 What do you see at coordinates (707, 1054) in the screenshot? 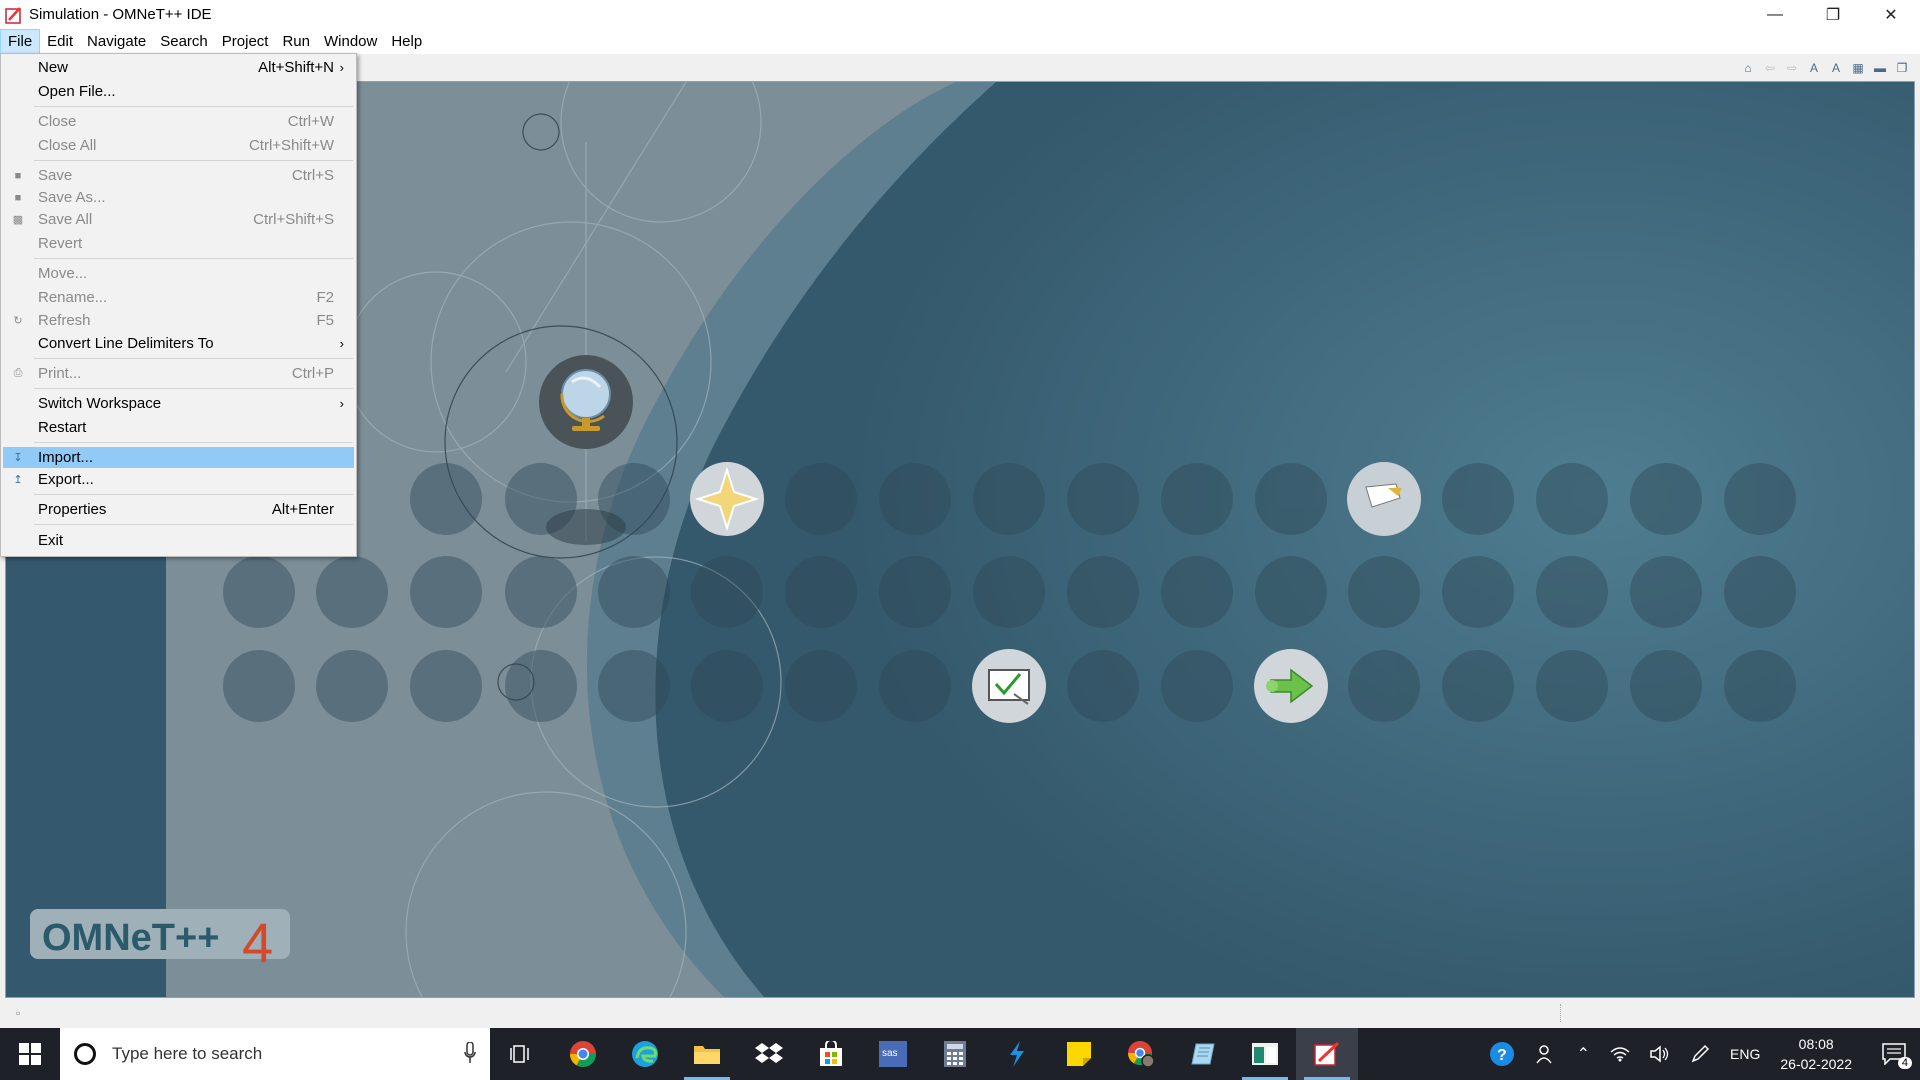
I see `file-explorer-icon` at bounding box center [707, 1054].